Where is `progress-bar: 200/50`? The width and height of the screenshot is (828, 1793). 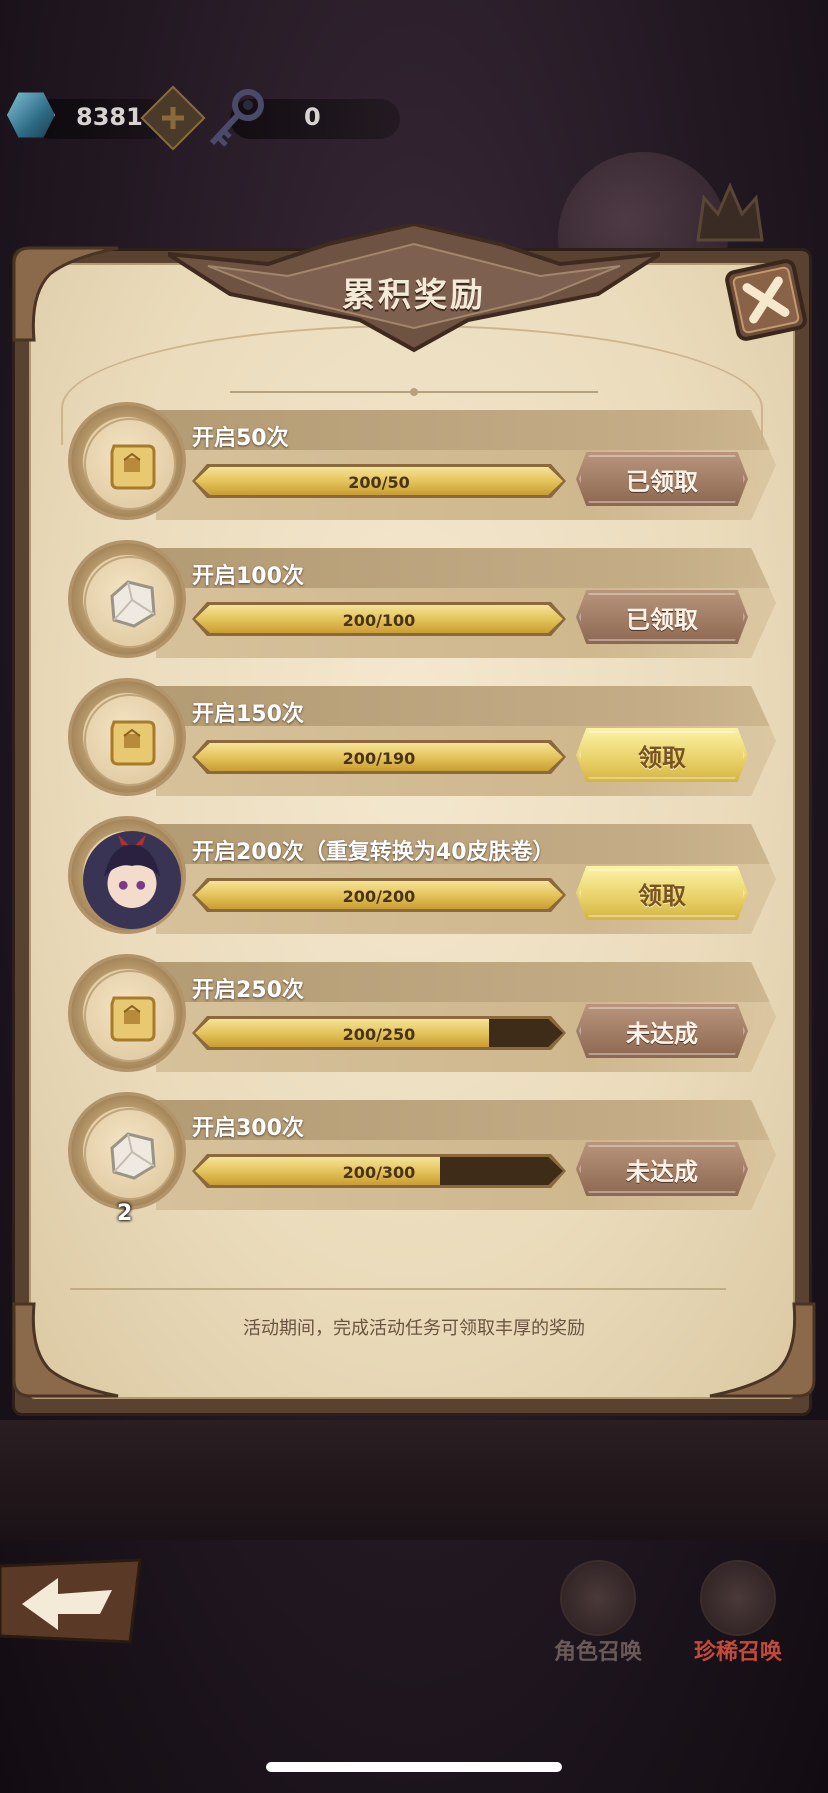 progress-bar: 200/50 is located at coordinates (379, 481).